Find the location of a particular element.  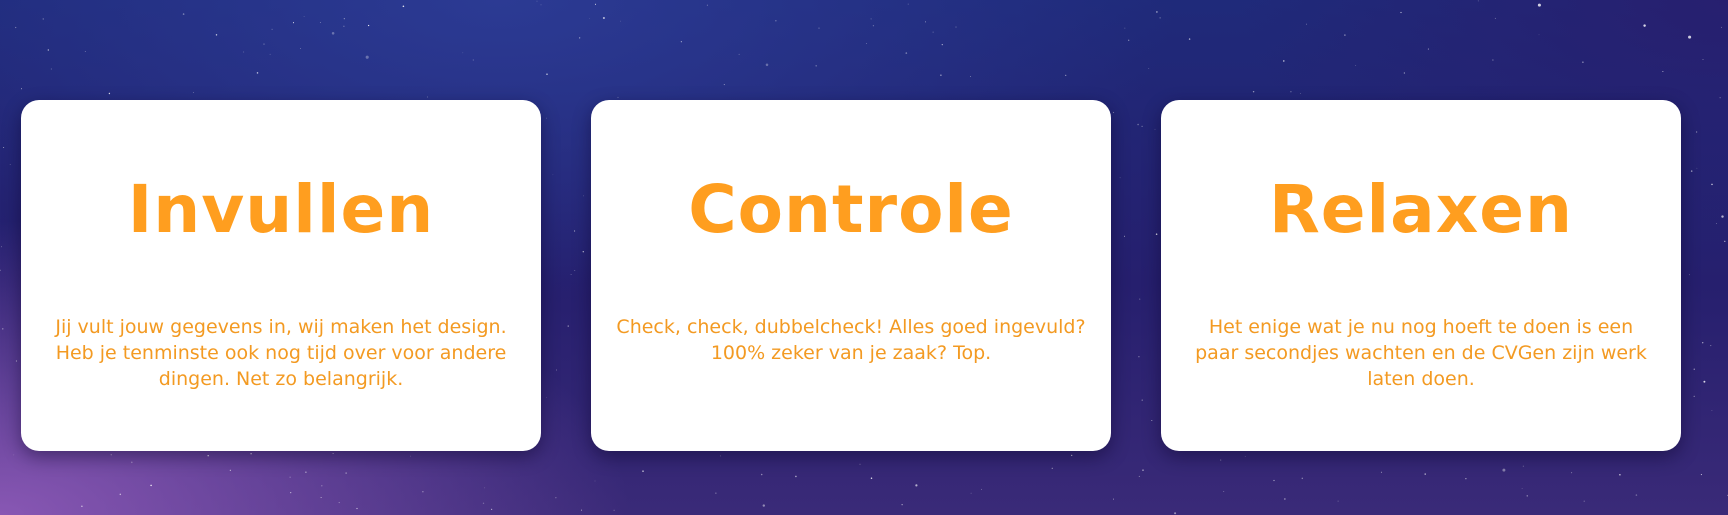

card-title: Controle is located at coordinates (851, 209).